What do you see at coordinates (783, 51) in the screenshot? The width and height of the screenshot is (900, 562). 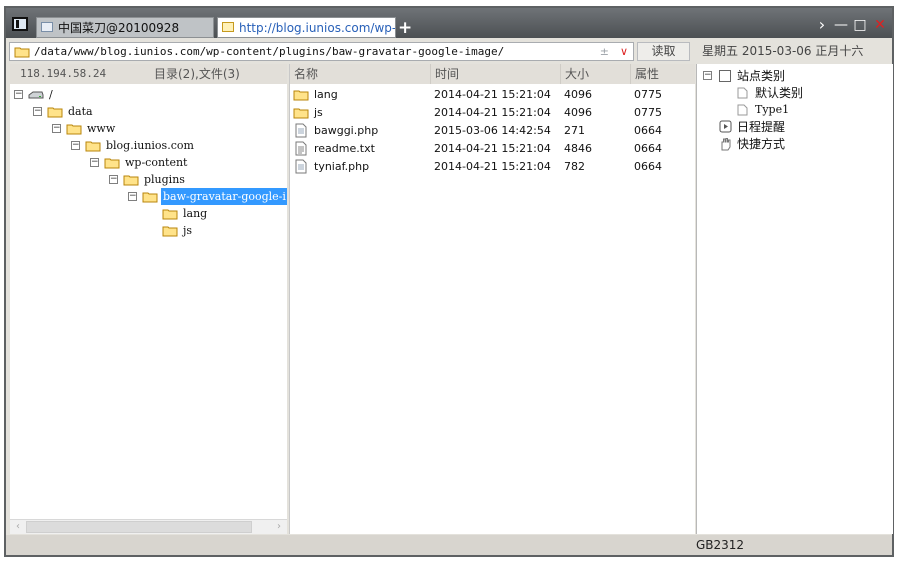 I see `datetime-display: 星期五 2015-03-06 正月十六` at bounding box center [783, 51].